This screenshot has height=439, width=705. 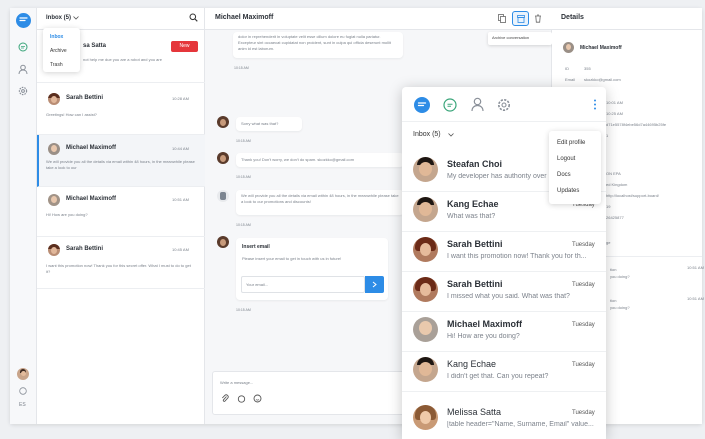 What do you see at coordinates (608, 242) in the screenshot?
I see `details-line: ge` at bounding box center [608, 242].